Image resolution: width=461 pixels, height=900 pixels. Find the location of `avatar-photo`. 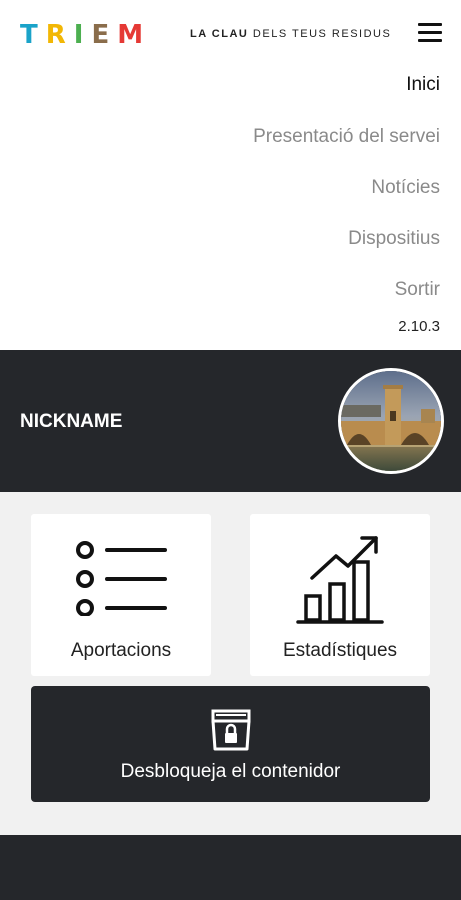

avatar-photo is located at coordinates (391, 421).